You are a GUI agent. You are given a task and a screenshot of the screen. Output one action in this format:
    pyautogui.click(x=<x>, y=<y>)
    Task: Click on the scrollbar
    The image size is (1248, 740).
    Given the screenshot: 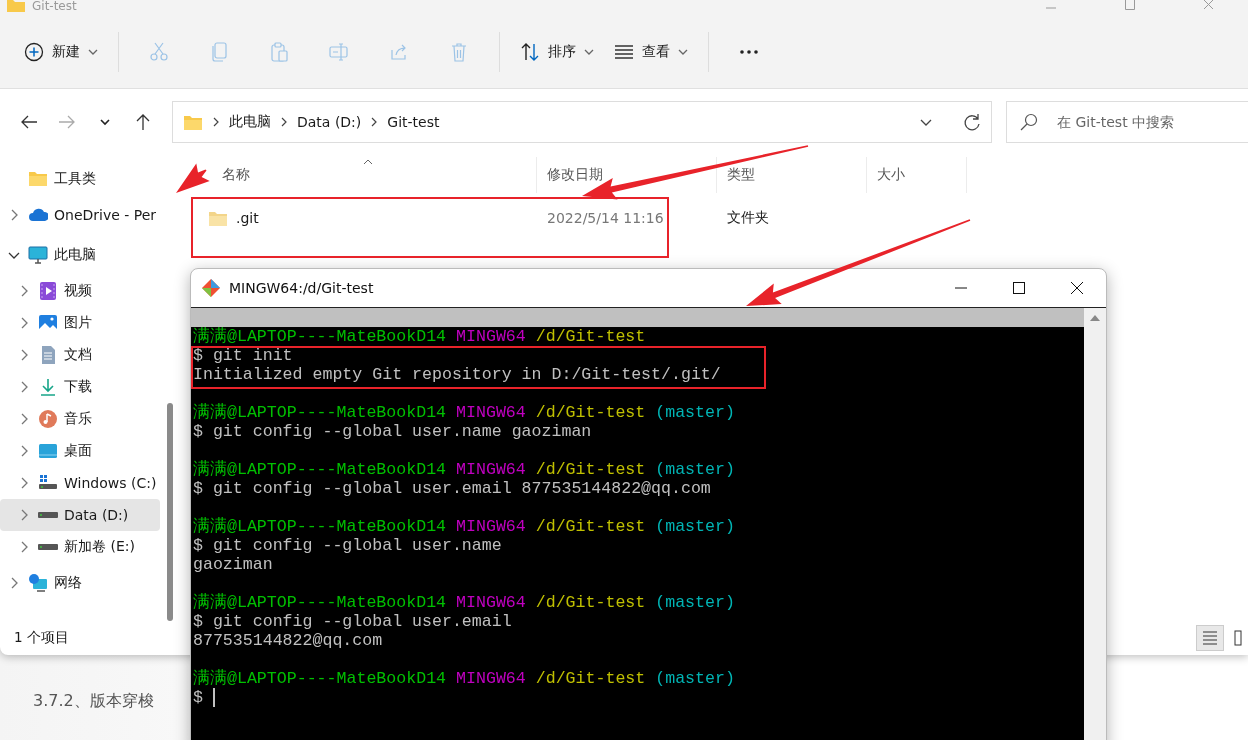 What is the action you would take?
    pyautogui.click(x=1095, y=524)
    